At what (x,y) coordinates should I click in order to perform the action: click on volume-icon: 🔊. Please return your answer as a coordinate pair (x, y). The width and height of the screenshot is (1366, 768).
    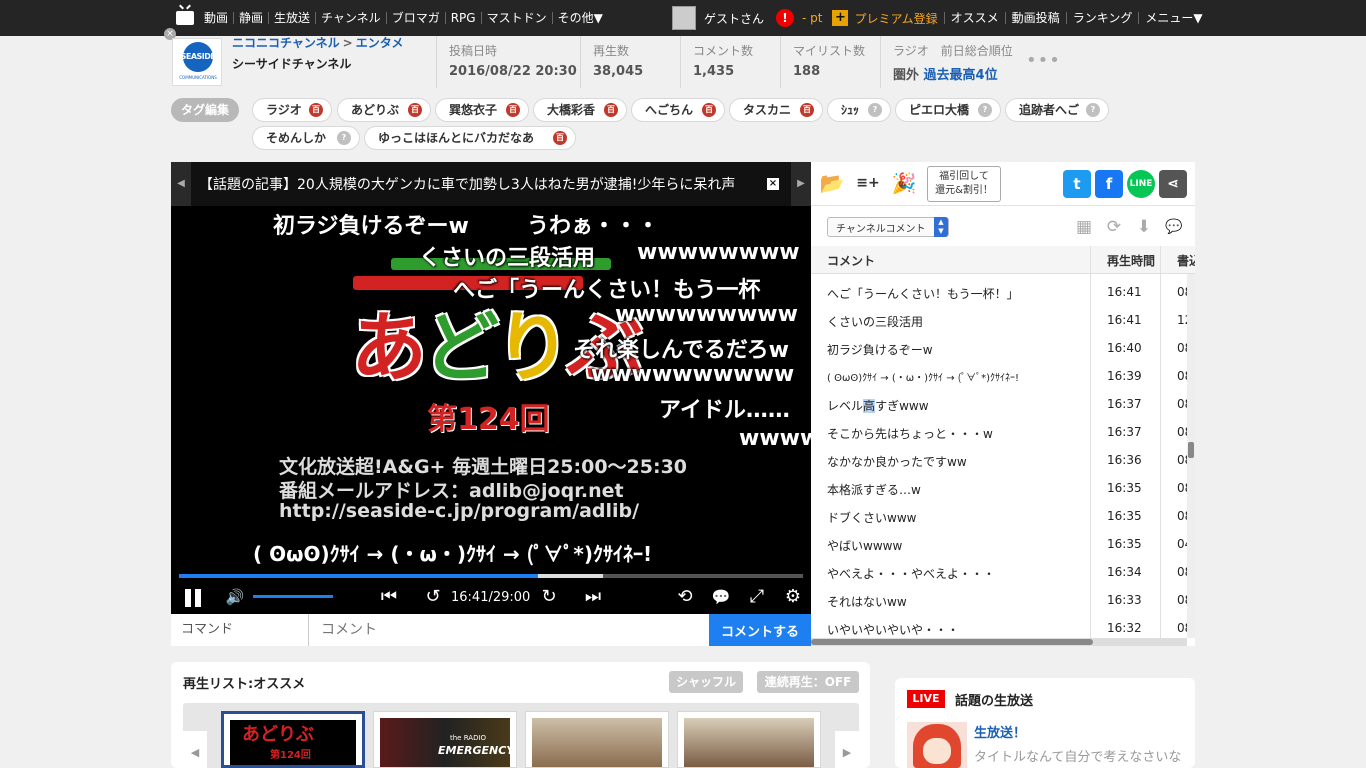
    Looking at the image, I should click on (235, 597).